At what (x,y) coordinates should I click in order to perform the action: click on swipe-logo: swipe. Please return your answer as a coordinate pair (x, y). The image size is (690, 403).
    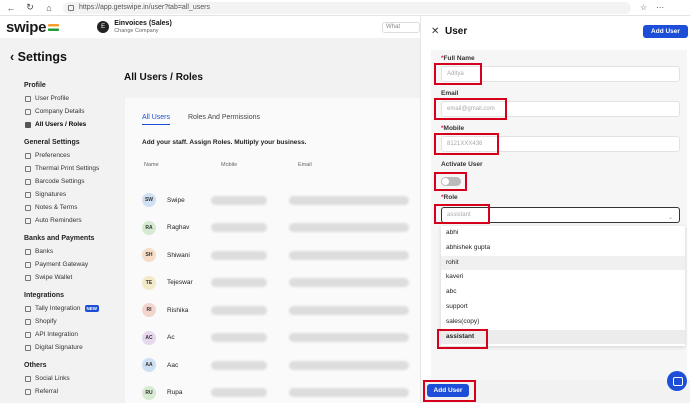
    Looking at the image, I should click on (26, 27).